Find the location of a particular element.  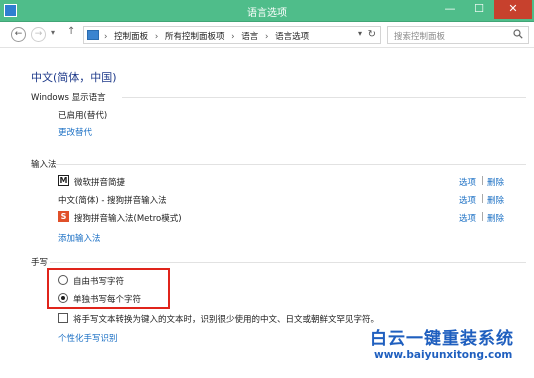

control-panel-icon is located at coordinates (93, 35).